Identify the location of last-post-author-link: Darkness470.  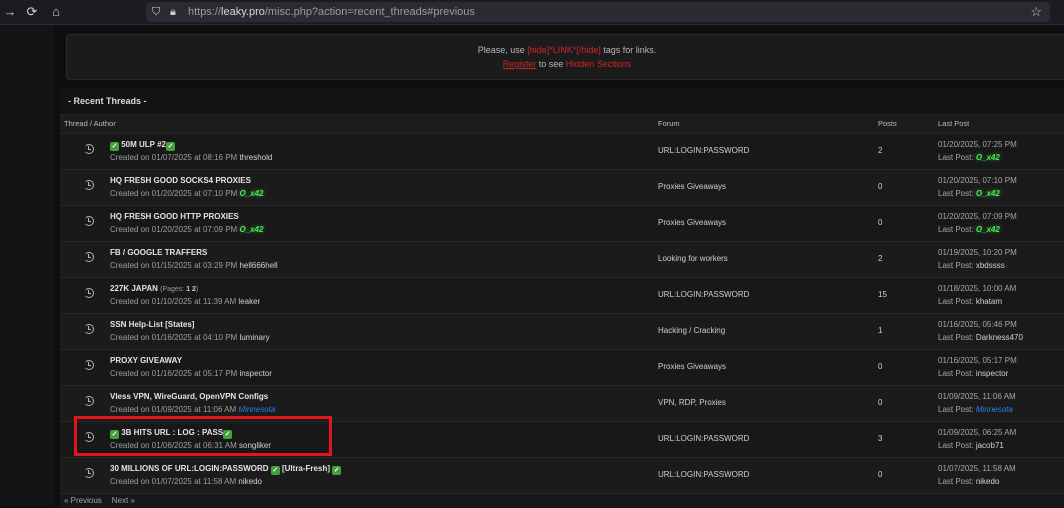
(999, 337).